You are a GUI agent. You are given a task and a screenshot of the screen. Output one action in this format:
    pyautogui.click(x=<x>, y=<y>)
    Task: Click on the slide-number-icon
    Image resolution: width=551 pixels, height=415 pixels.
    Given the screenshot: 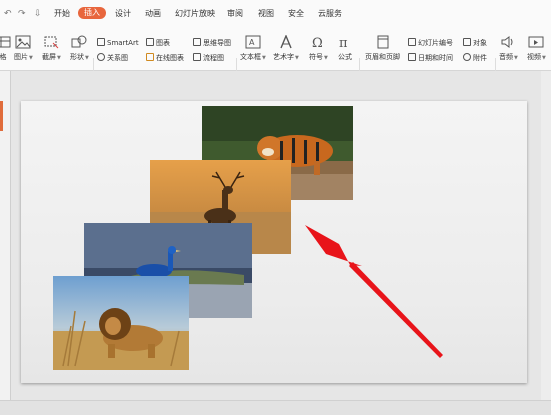 What is the action you would take?
    pyautogui.click(x=412, y=42)
    